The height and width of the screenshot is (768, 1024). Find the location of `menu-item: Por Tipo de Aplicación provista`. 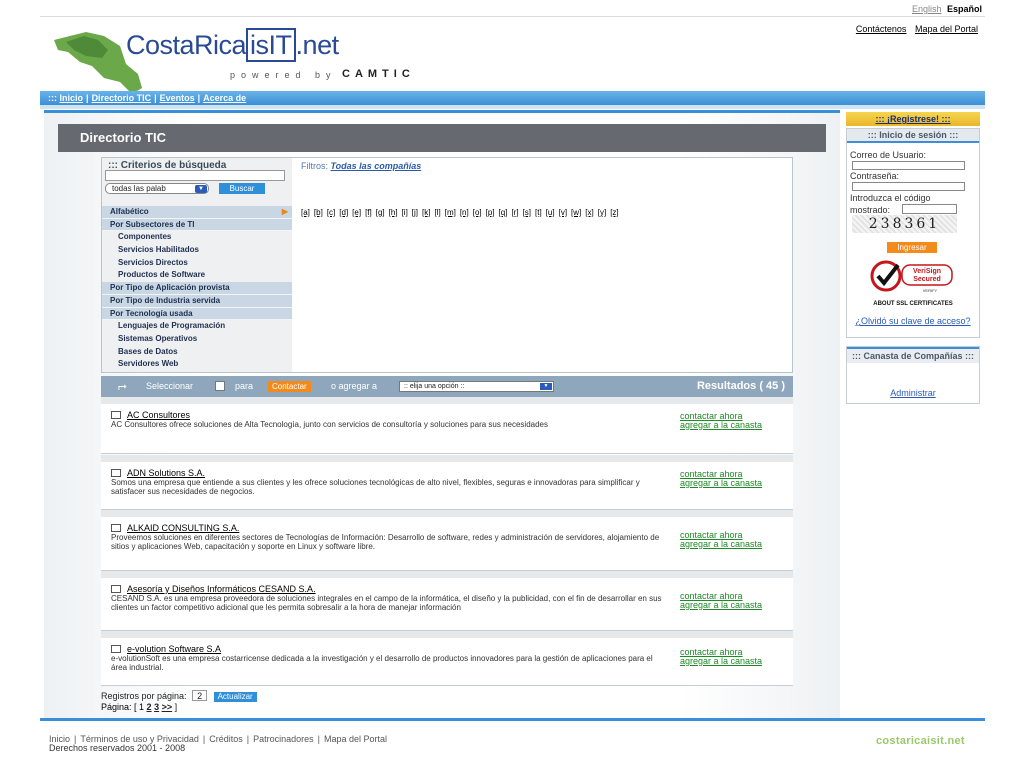

menu-item: Por Tipo de Aplicación provista is located at coordinates (197, 288).